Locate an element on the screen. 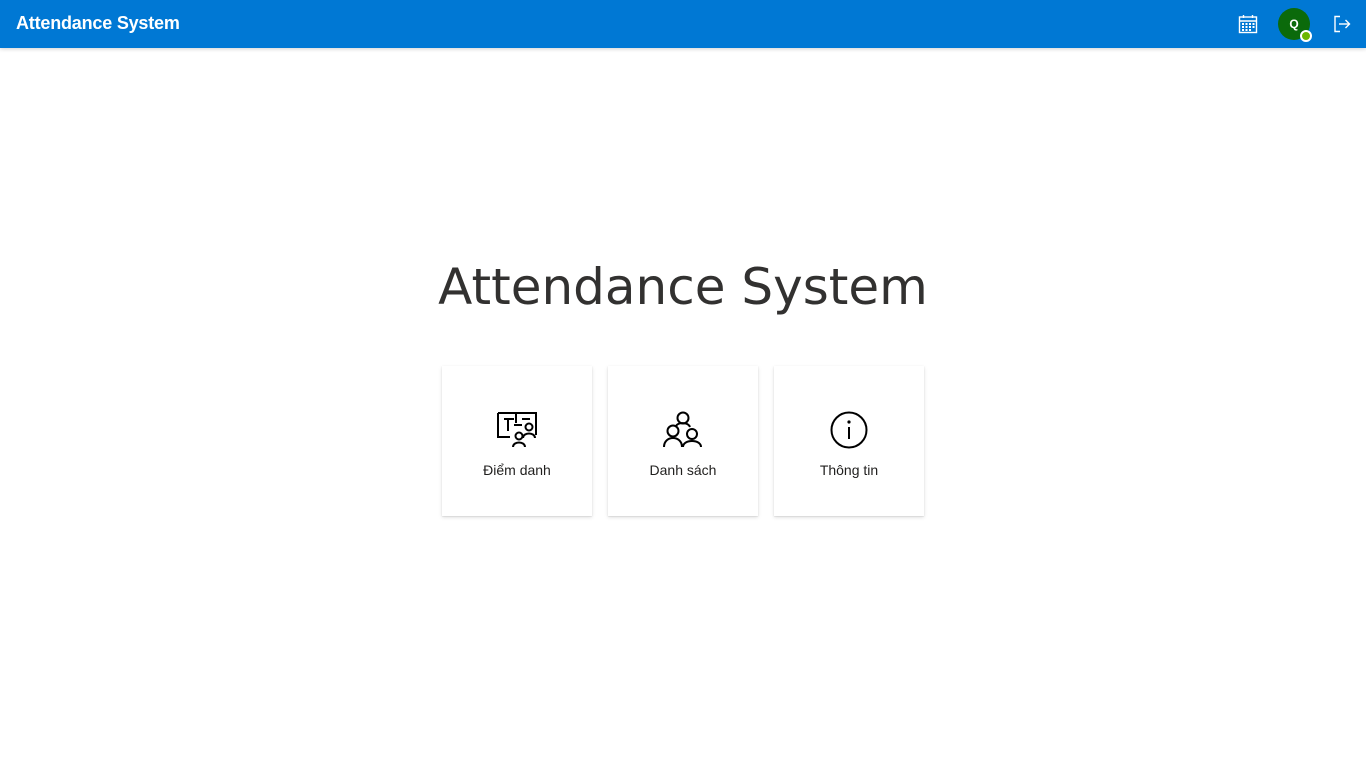 The height and width of the screenshot is (768, 1366). card-diem-danh: Điểm danh is located at coordinates (517, 441).